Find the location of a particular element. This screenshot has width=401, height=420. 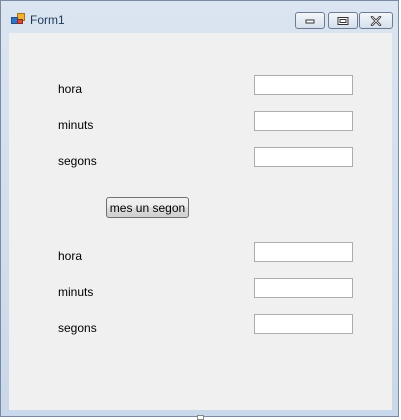

close-icon is located at coordinates (376, 20).